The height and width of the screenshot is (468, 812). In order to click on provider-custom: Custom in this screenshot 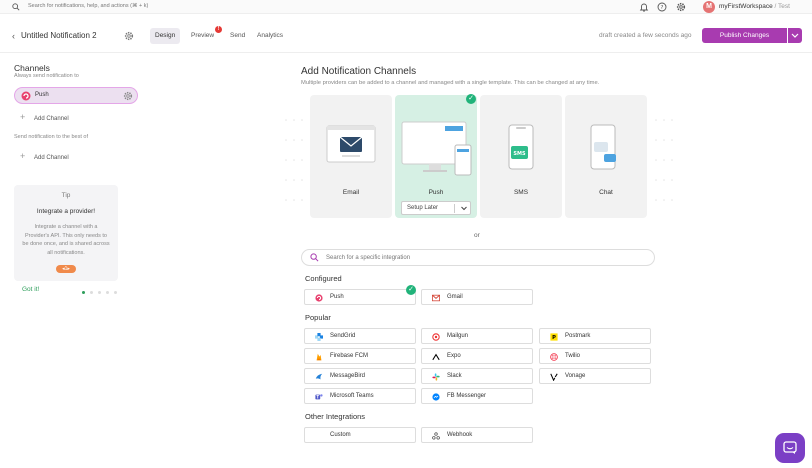, I will do `click(360, 435)`.